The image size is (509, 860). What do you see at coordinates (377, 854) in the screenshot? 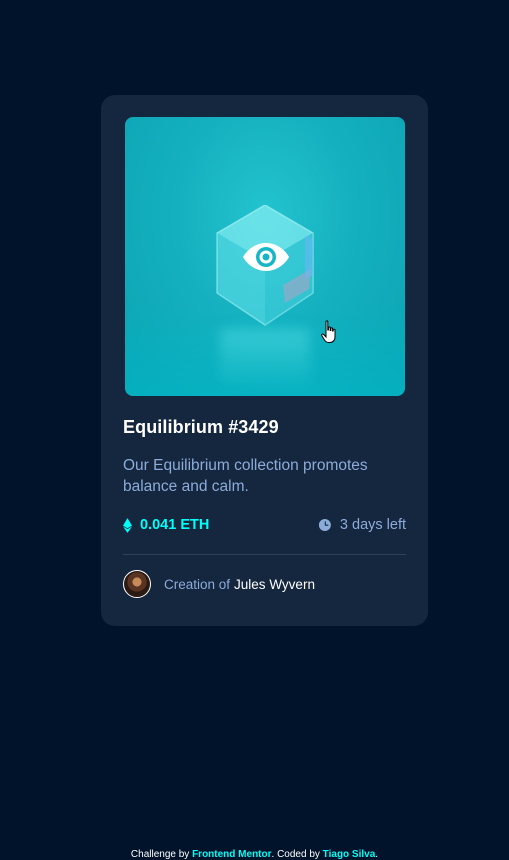
I see `attribution-suffix: .` at bounding box center [377, 854].